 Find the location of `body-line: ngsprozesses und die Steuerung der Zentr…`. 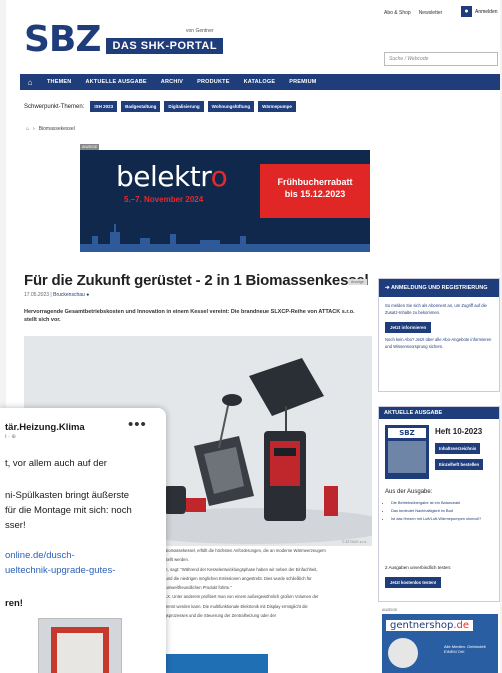

body-line: ngsprozesses und die Steuerung der Zentr… is located at coordinates (219, 616).